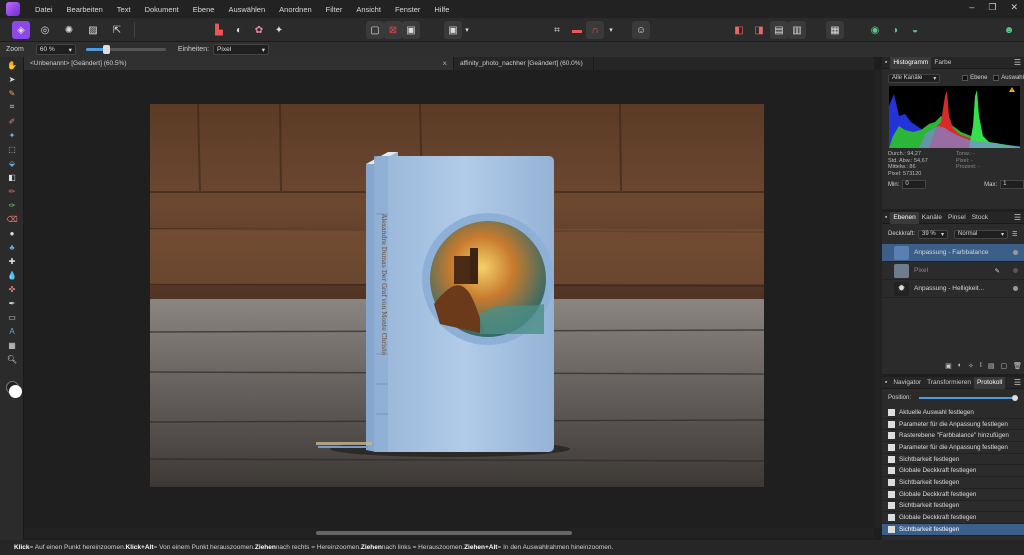 The width and height of the screenshot is (1024, 555). I want to click on curves-icon: ◐, so click(239, 30).